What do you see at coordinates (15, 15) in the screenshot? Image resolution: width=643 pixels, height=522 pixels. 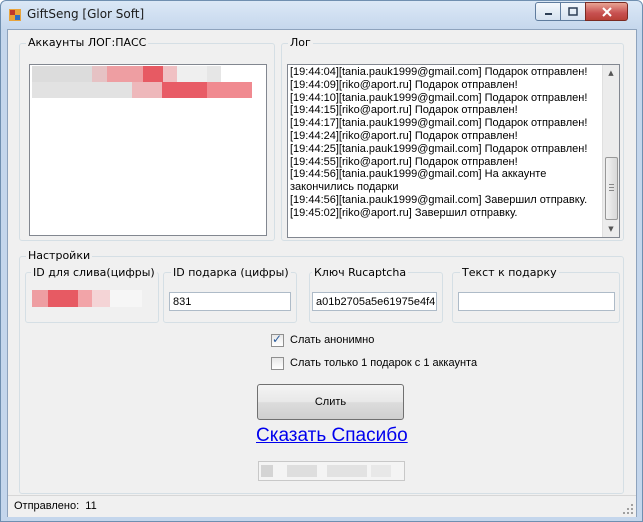 I see `app-icon` at bounding box center [15, 15].